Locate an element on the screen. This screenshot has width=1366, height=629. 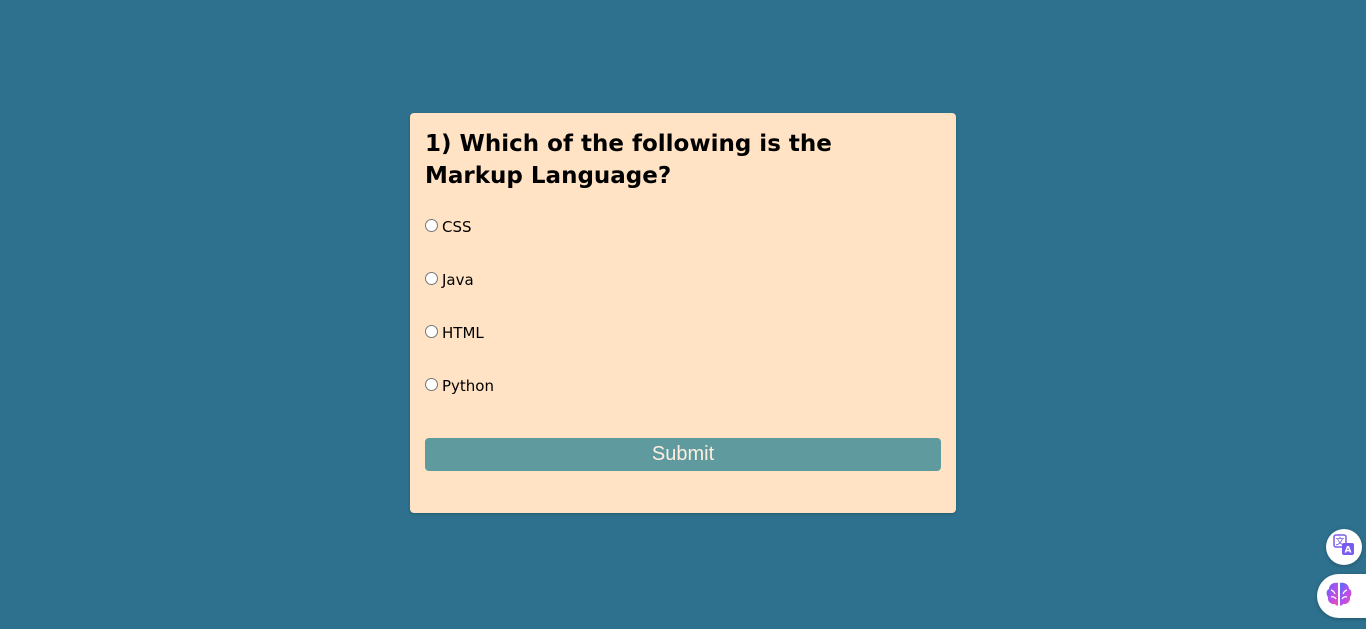
option-java: Java is located at coordinates (683, 297).